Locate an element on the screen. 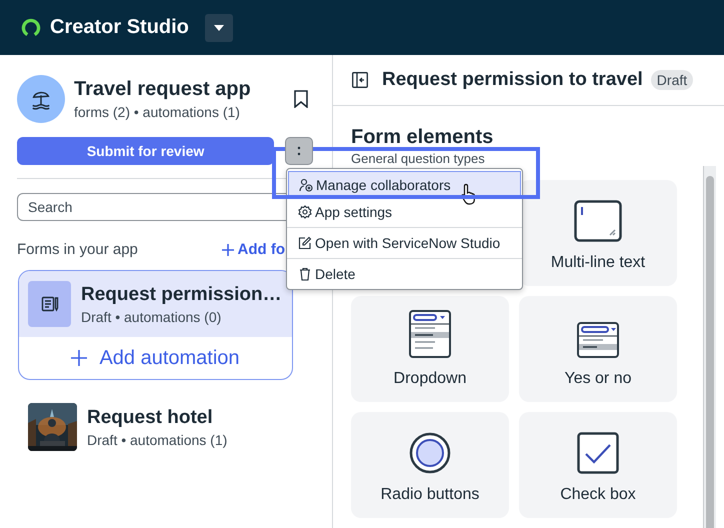 Image resolution: width=724 pixels, height=528 pixels. app-title: Creator Studio is located at coordinates (119, 27).